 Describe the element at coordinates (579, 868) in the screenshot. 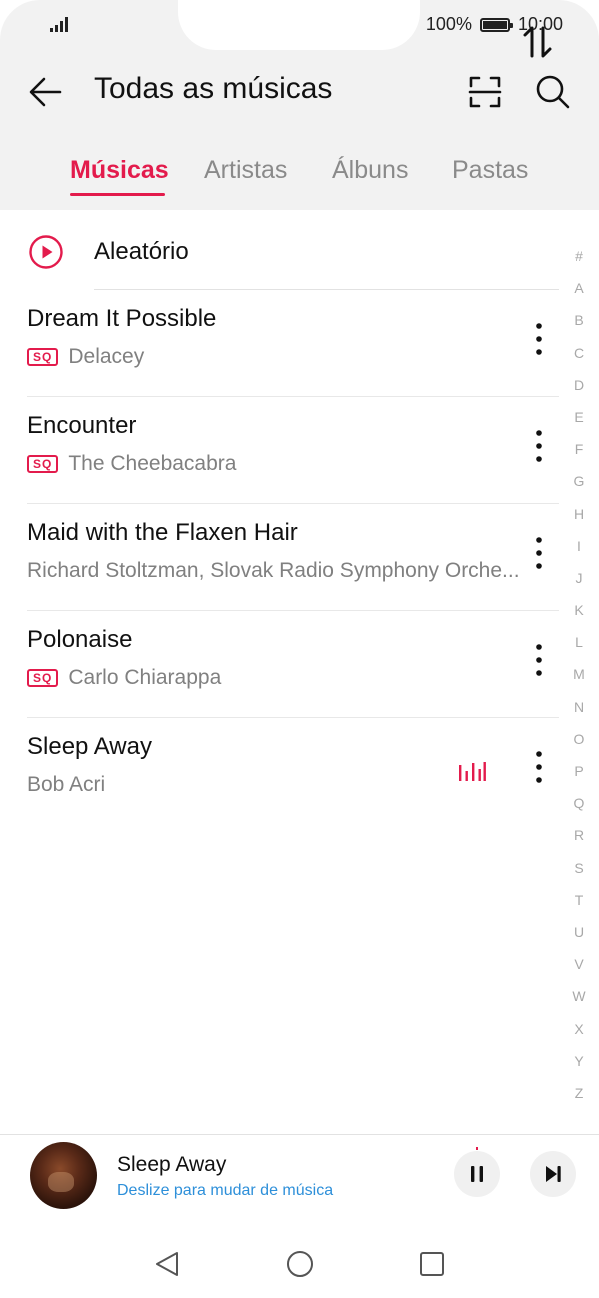

I see `alphabet-index-letter: S` at that location.